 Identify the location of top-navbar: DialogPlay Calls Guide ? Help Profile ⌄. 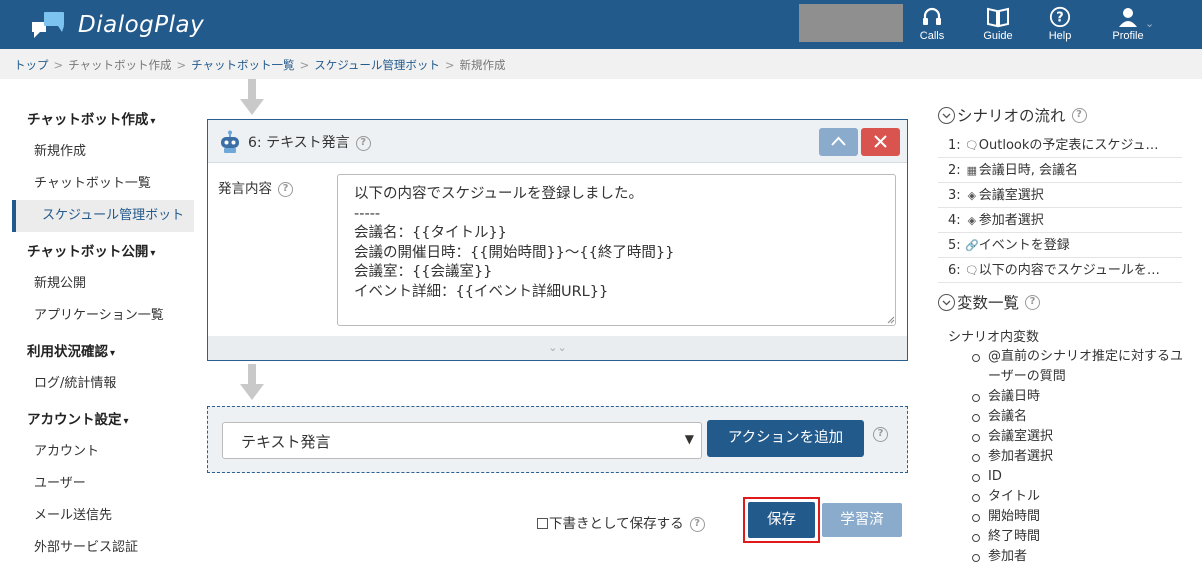
(601, 24).